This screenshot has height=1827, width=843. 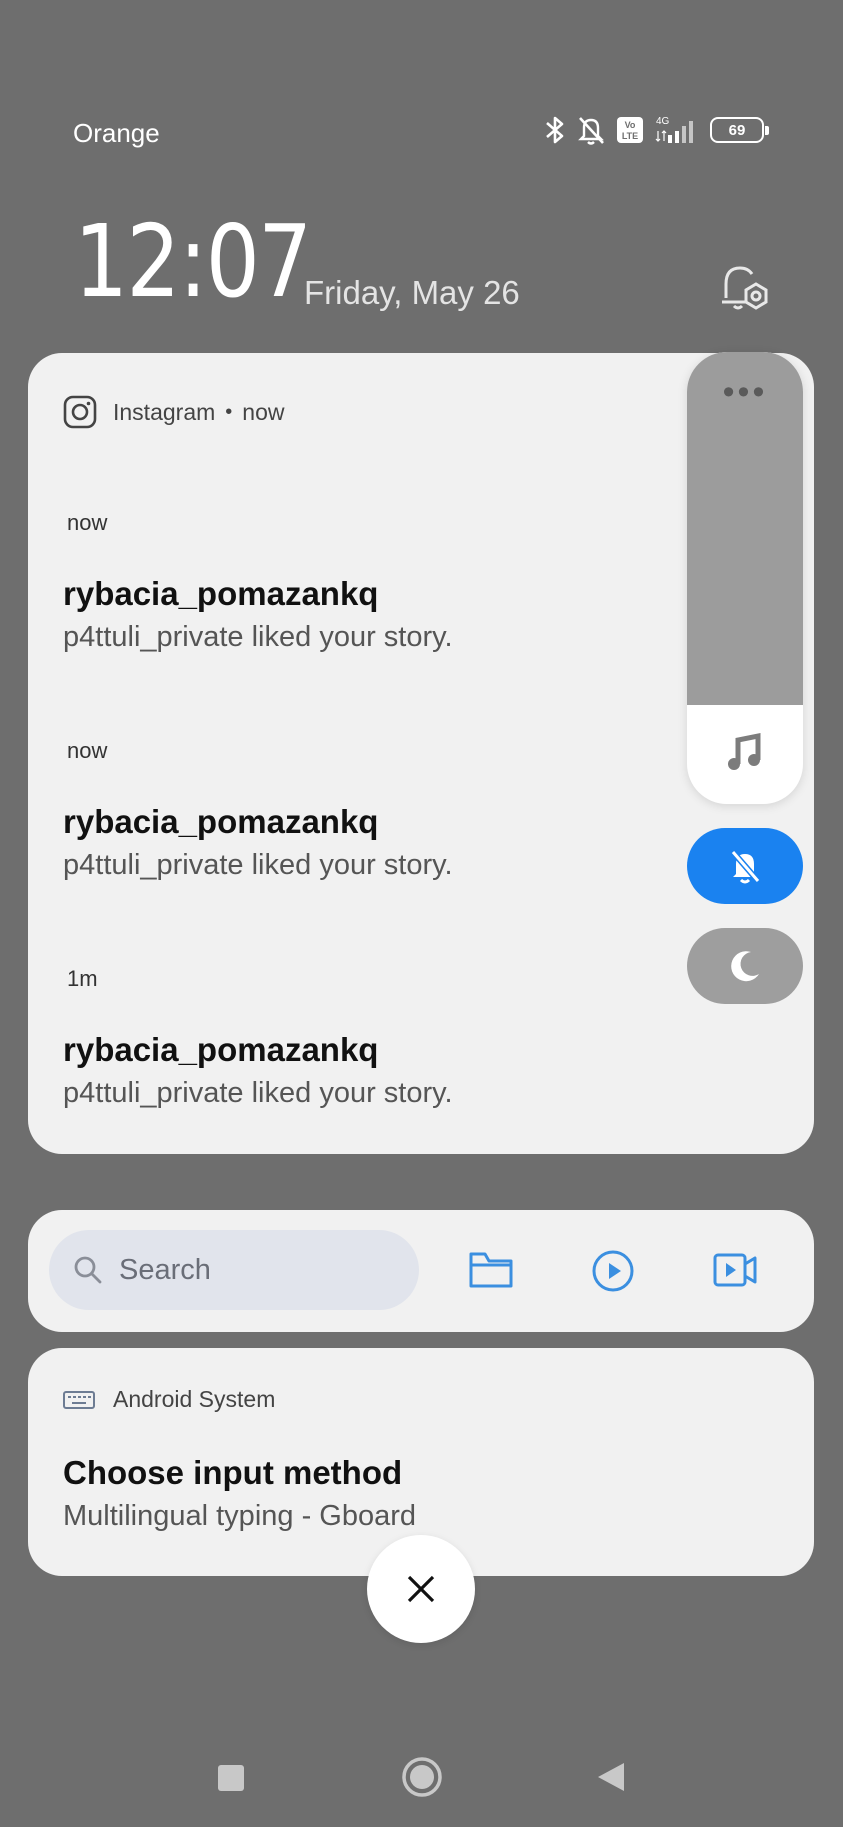 I want to click on battery-icon: 69, so click(x=739, y=130).